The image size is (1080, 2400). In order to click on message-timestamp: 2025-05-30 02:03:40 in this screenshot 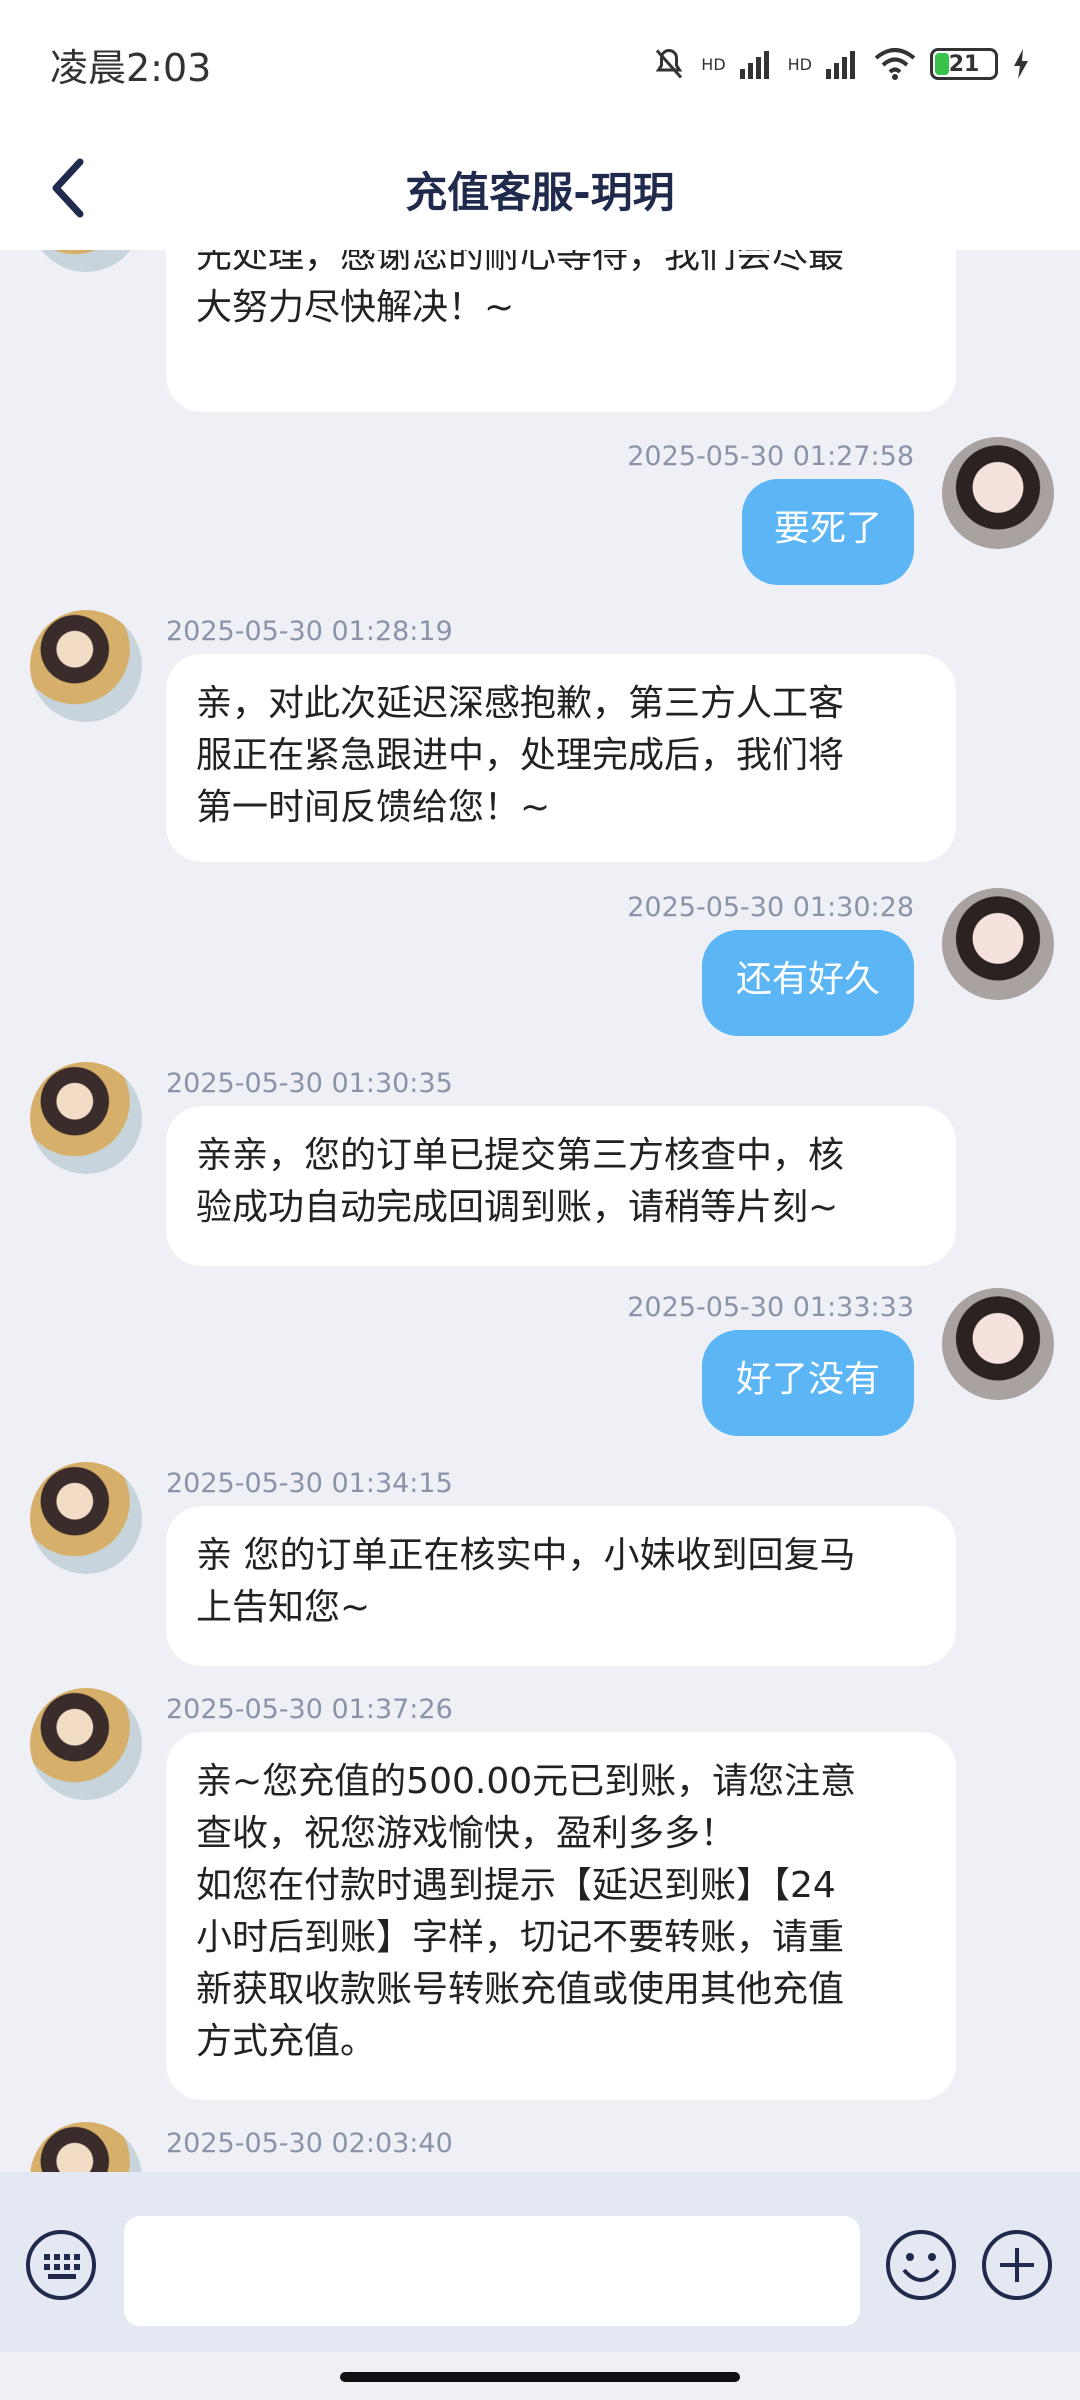, I will do `click(309, 2143)`.